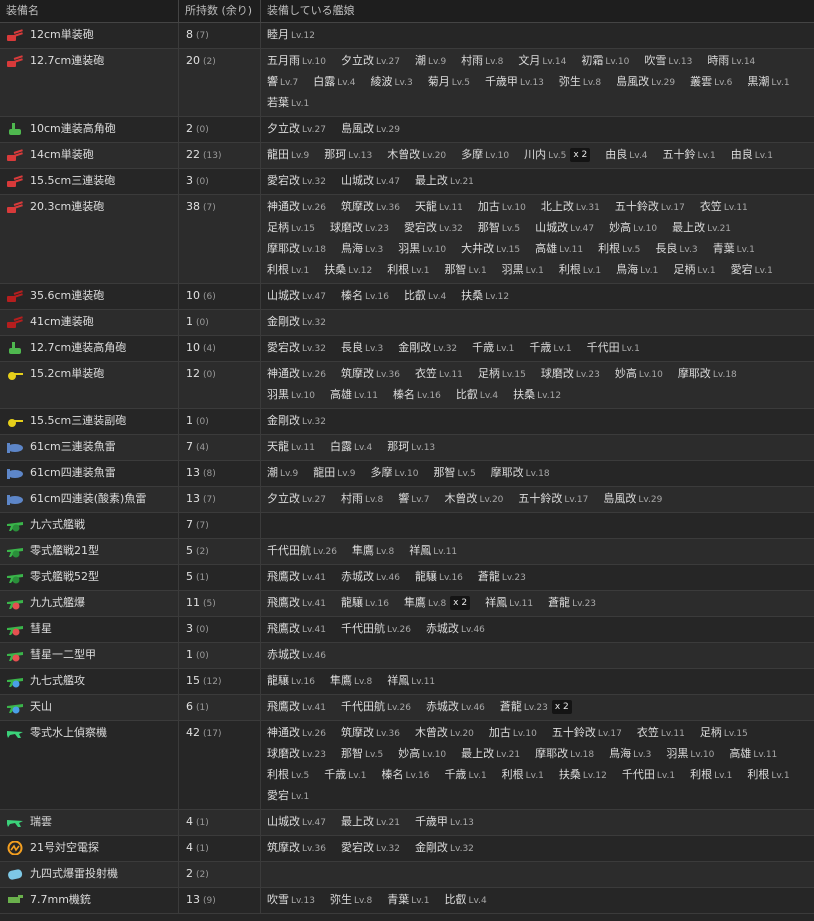 This screenshot has height=921, width=814. What do you see at coordinates (373, 551) in the screenshot?
I see `ship-entry: 隼鷹 Lv.8` at bounding box center [373, 551].